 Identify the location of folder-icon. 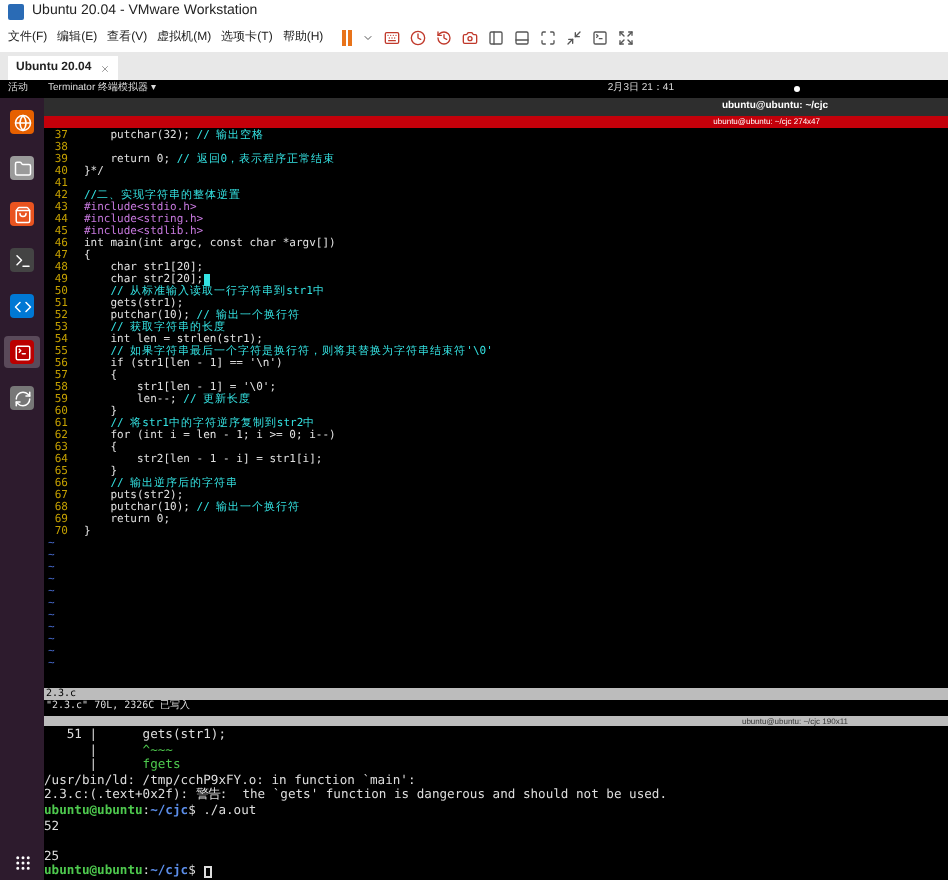
(22, 168).